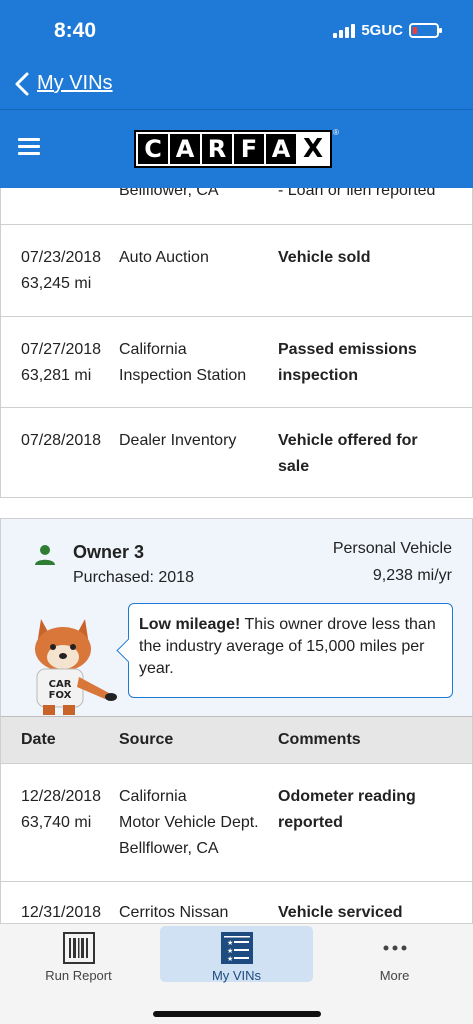  I want to click on chevron-left-icon, so click(22, 84).